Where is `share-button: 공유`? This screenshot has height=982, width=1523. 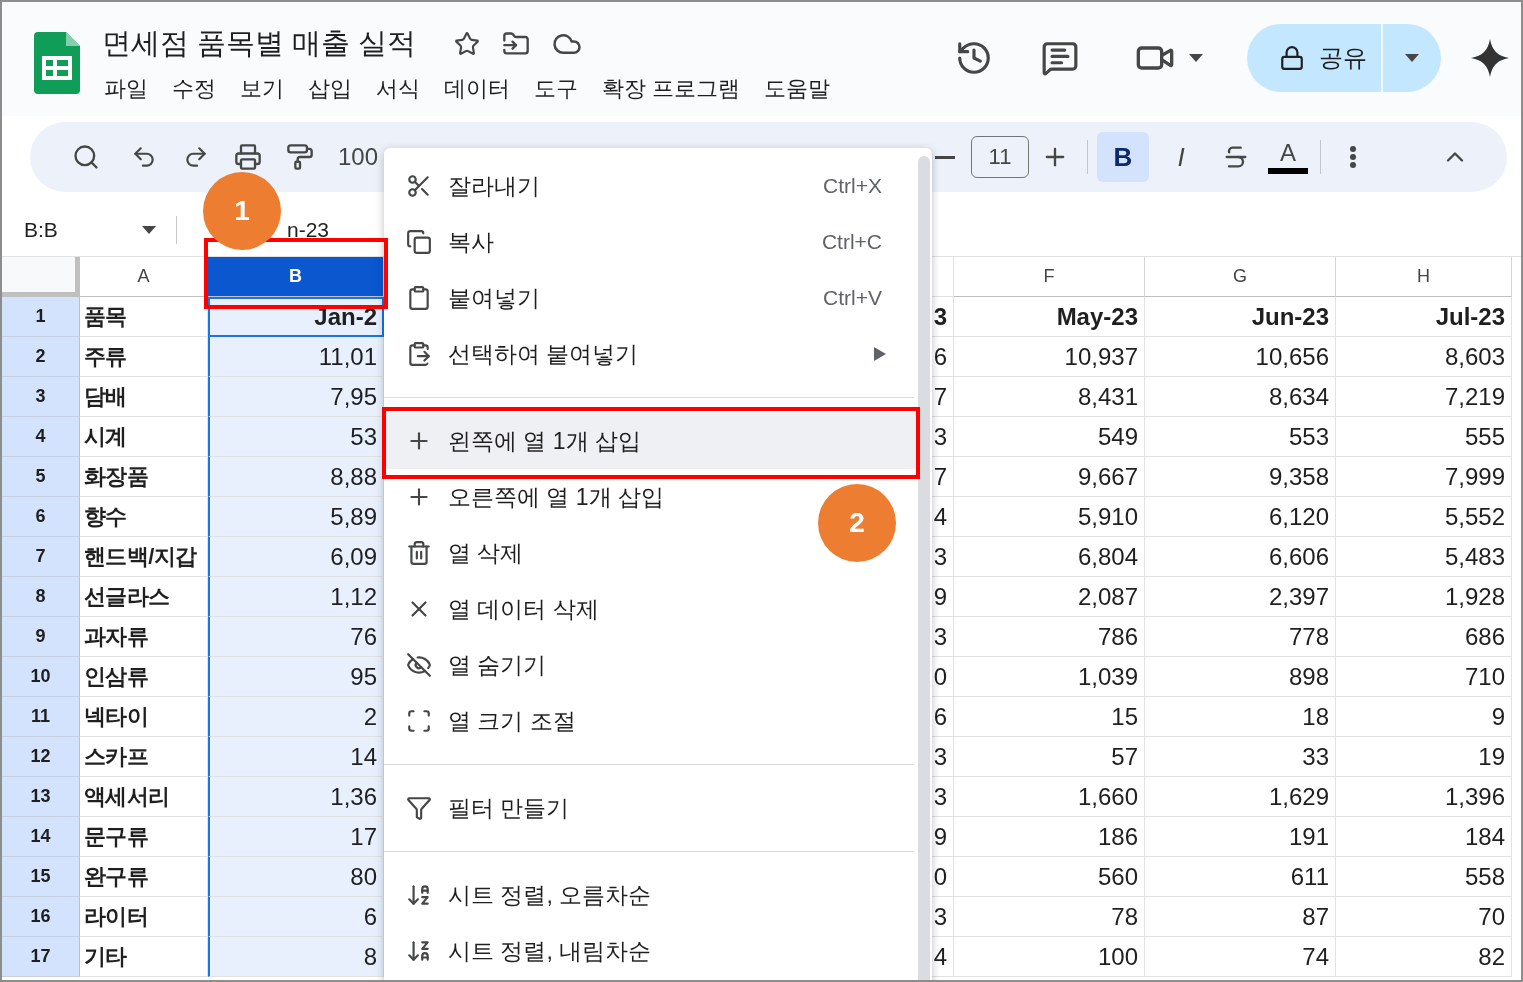 share-button: 공유 is located at coordinates (1315, 58).